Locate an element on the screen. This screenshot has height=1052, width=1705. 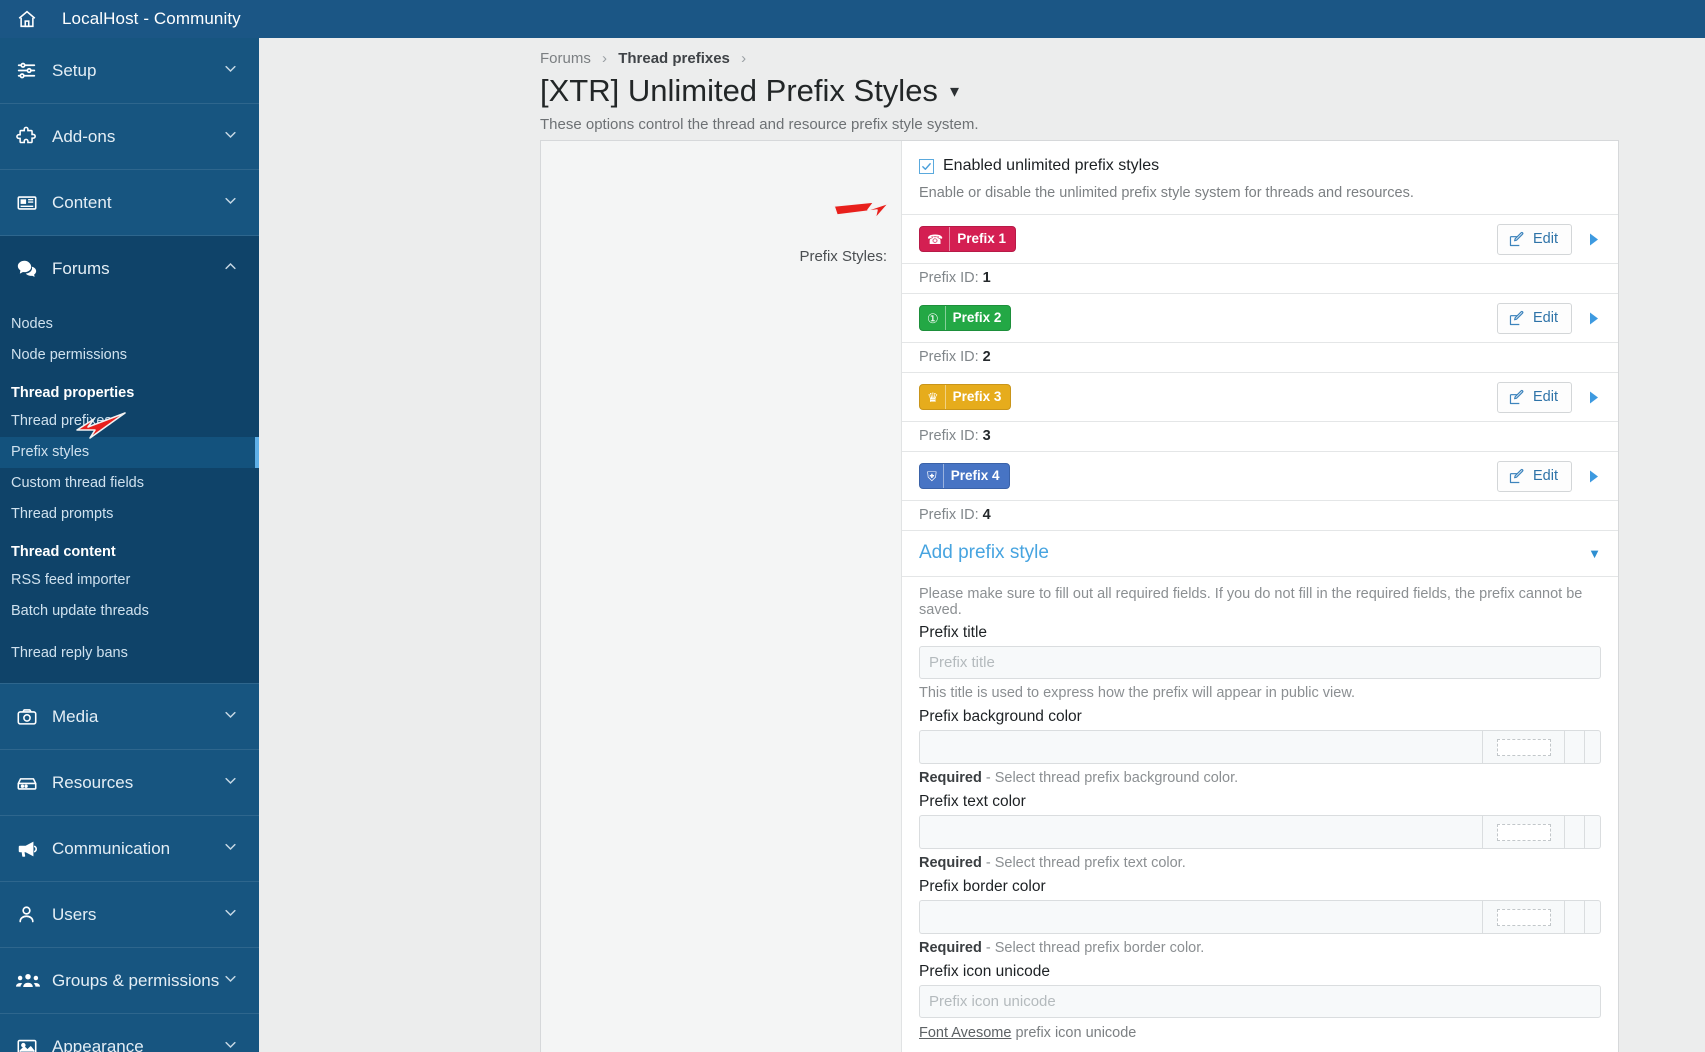
sub-item-label: Custom thread fields is located at coordinates (77, 483).